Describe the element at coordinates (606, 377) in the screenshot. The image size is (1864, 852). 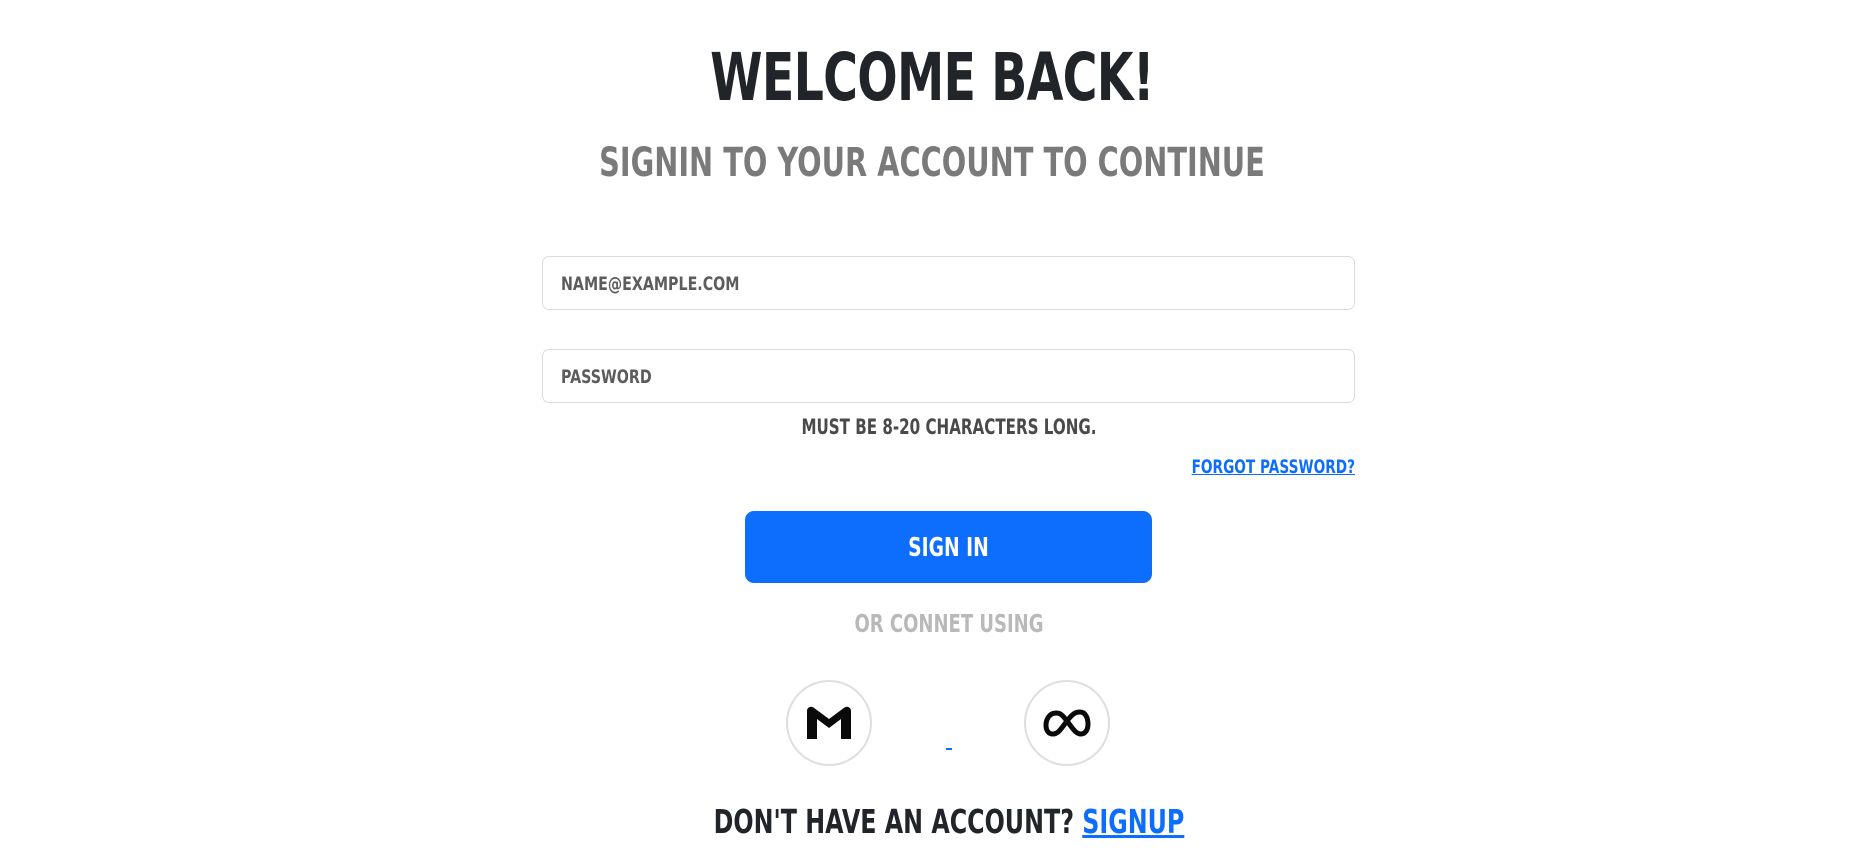
I see `password-placeholder: PASSWORD` at that location.